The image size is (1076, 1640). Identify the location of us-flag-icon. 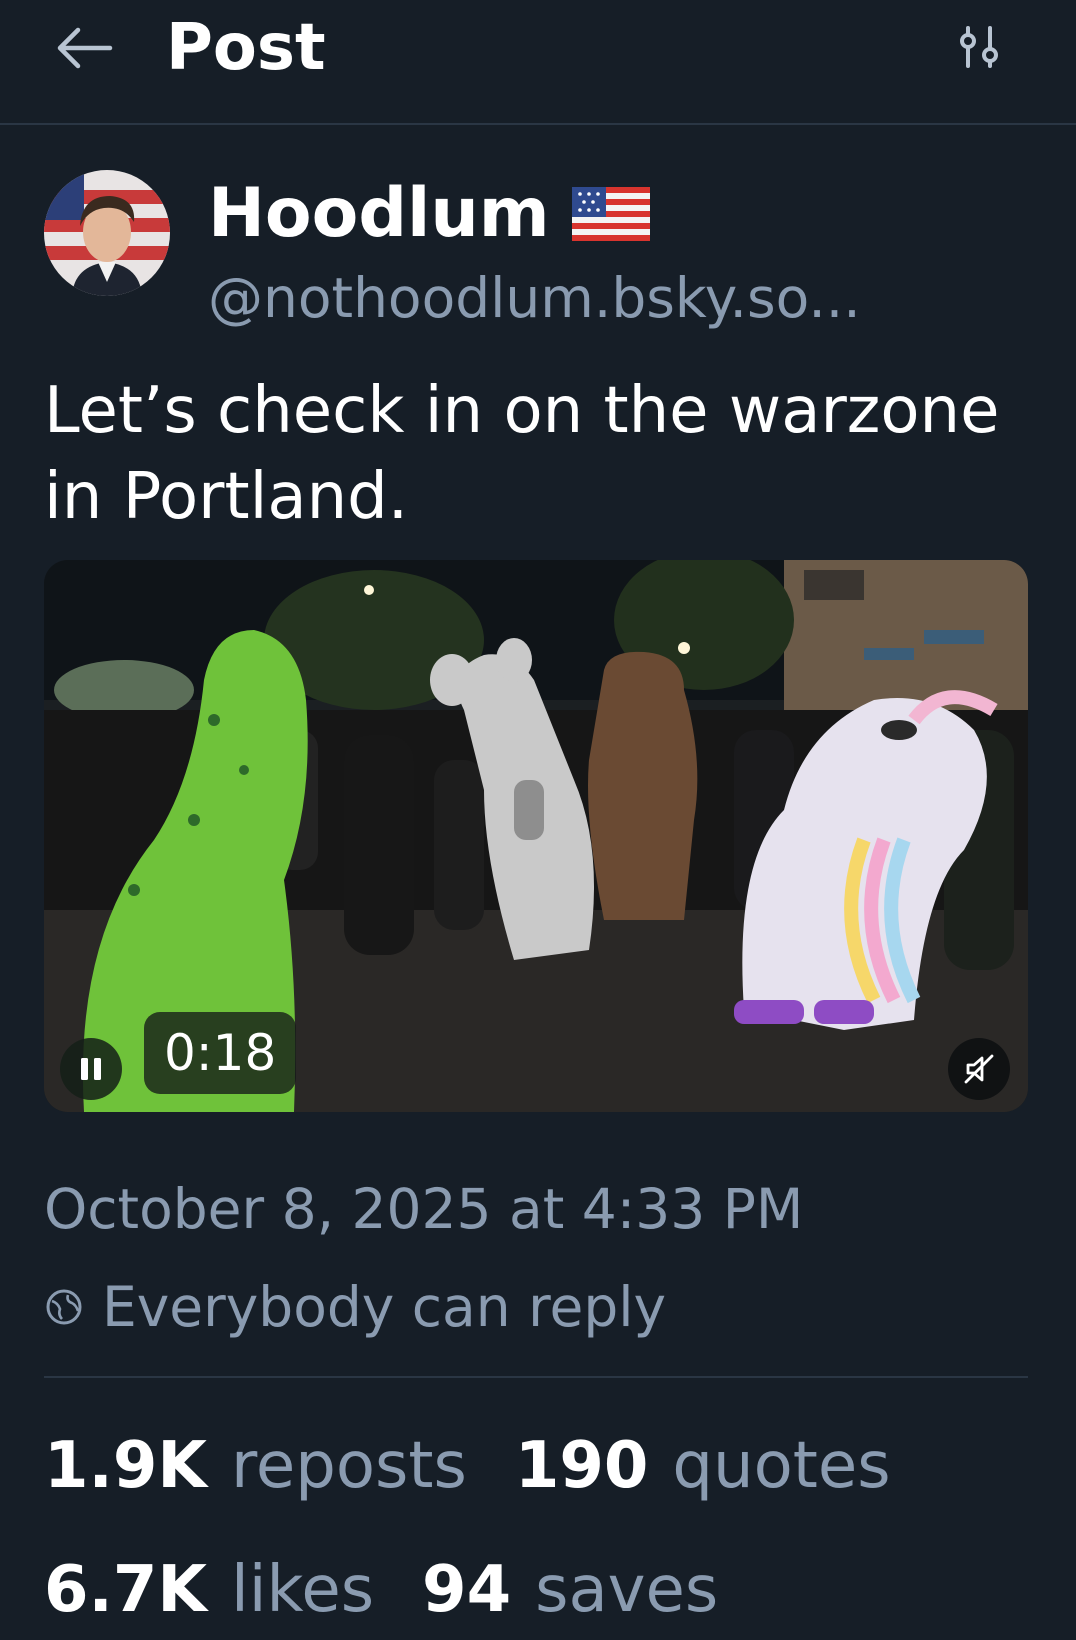
(610, 214).